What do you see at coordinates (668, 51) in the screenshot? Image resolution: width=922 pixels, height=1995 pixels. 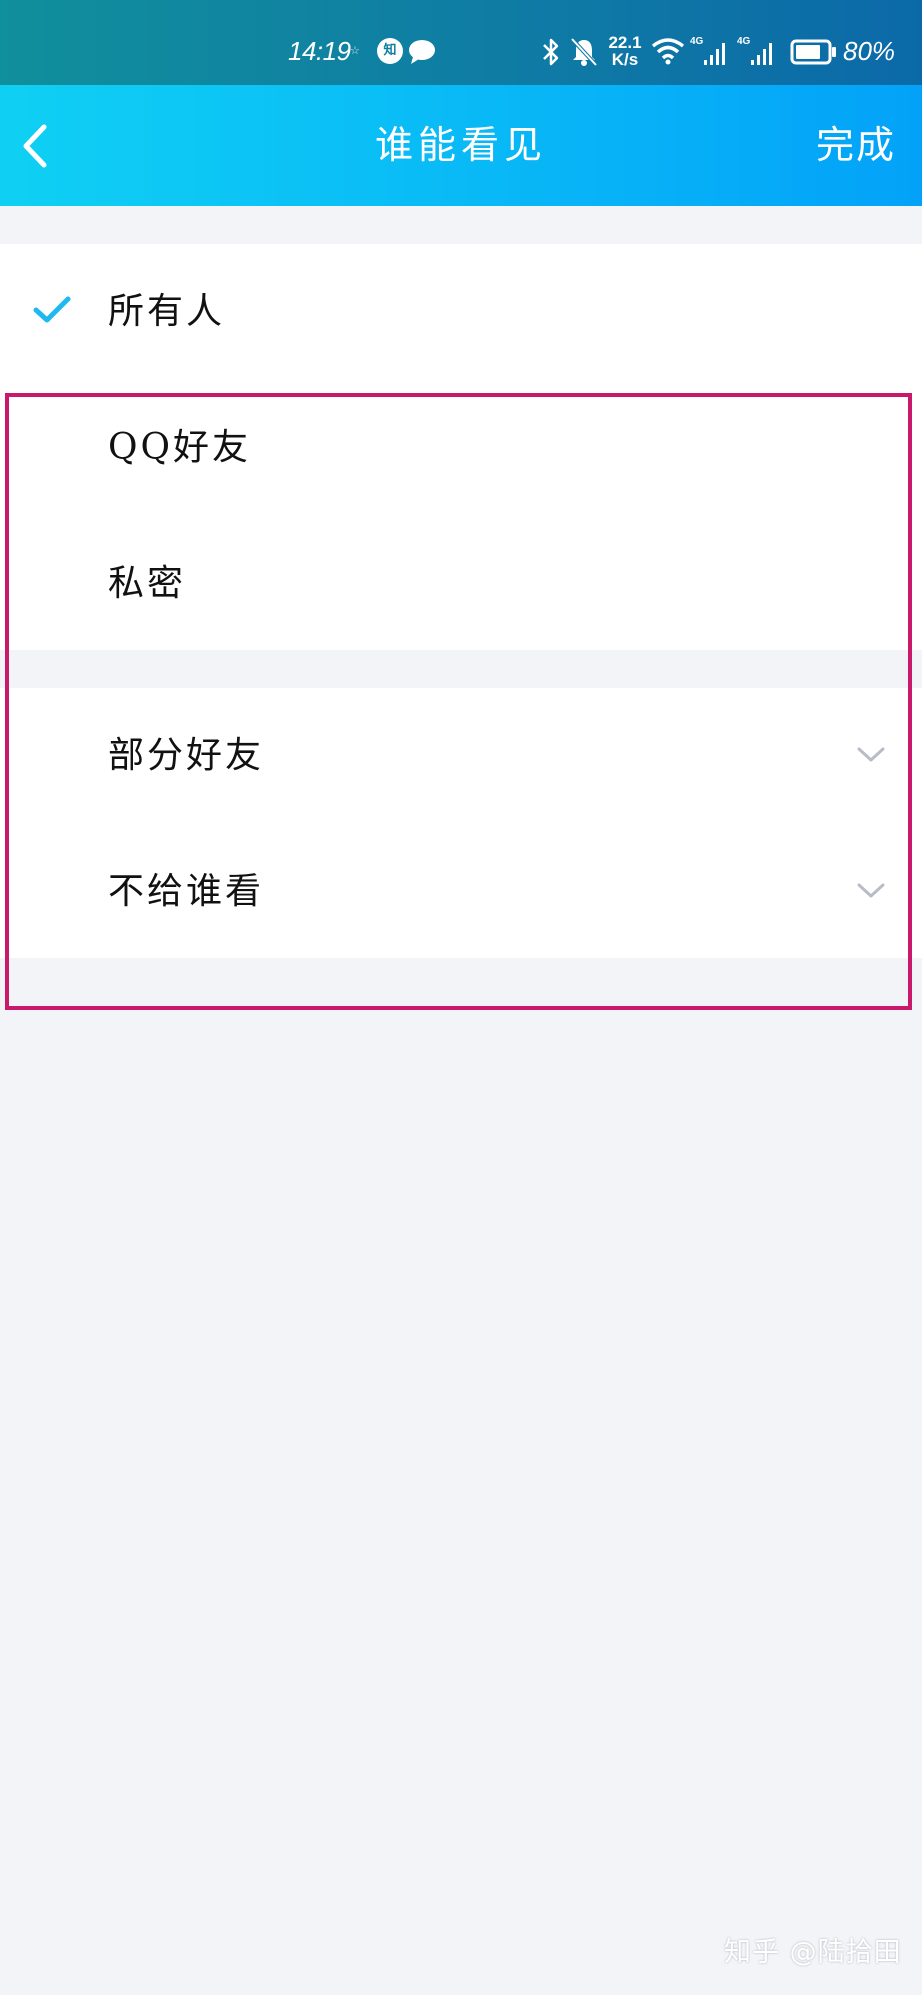 I see `wifi-icon` at bounding box center [668, 51].